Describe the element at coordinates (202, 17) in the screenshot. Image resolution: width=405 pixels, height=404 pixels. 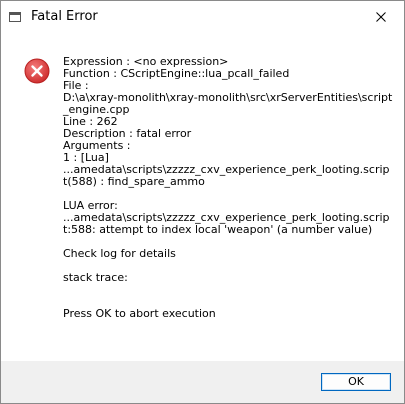
I see `title-bar: Fatal Error` at that location.